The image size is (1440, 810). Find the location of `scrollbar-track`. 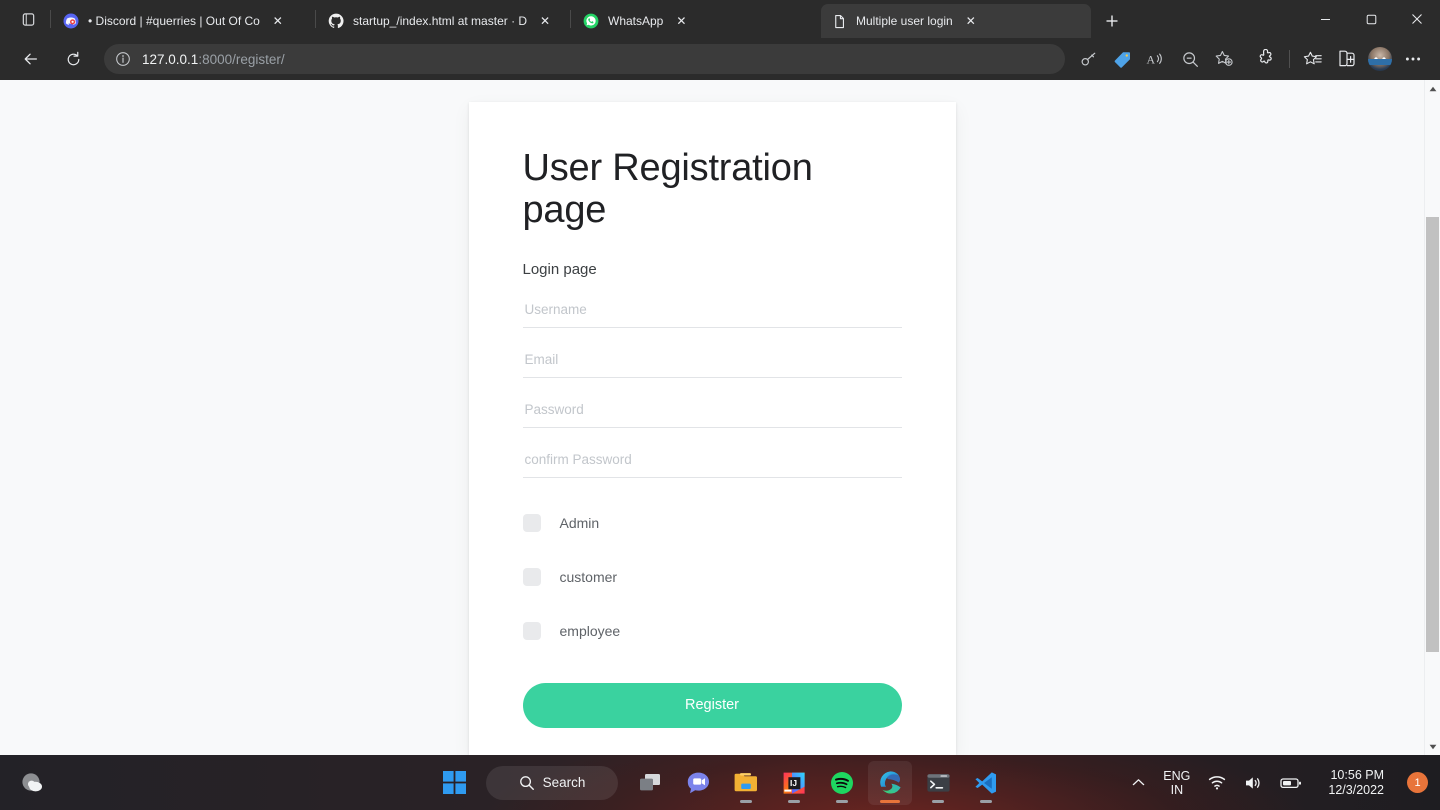

scrollbar-track is located at coordinates (1432, 417).